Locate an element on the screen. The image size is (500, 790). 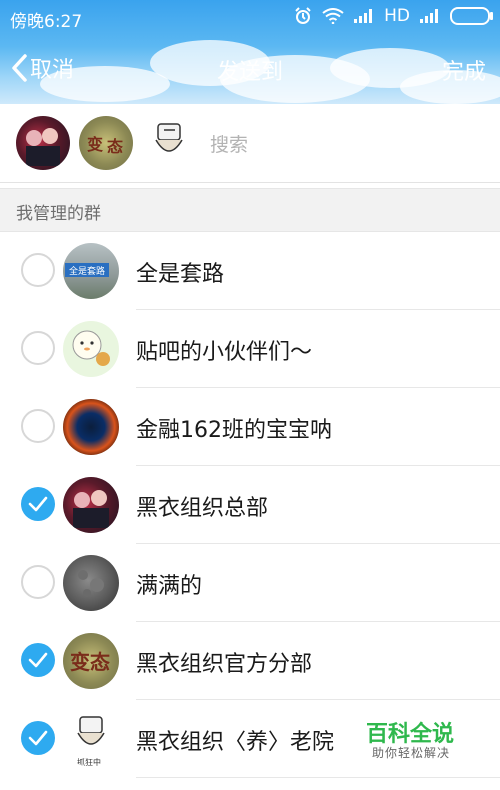
list-item: 全是套路 全是套路 is located at coordinates (250, 271).